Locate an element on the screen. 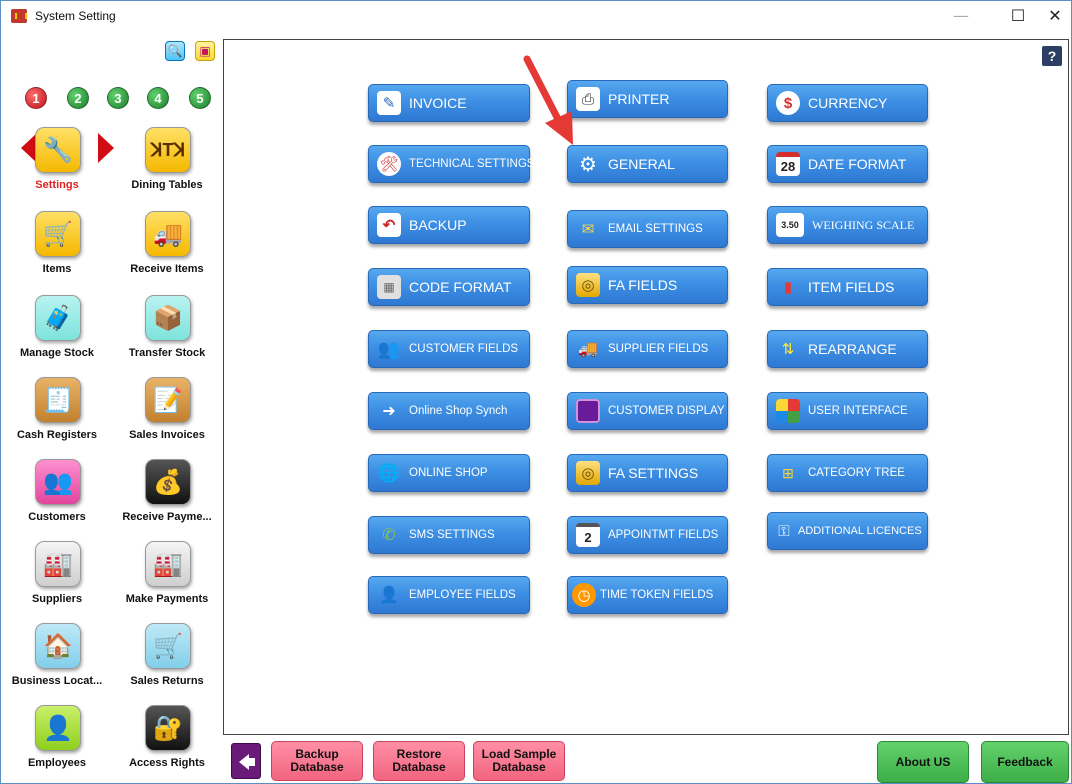 The image size is (1072, 784). sidebar-item-sales-returns: 🛒 Sales Returns is located at coordinates (167, 663).